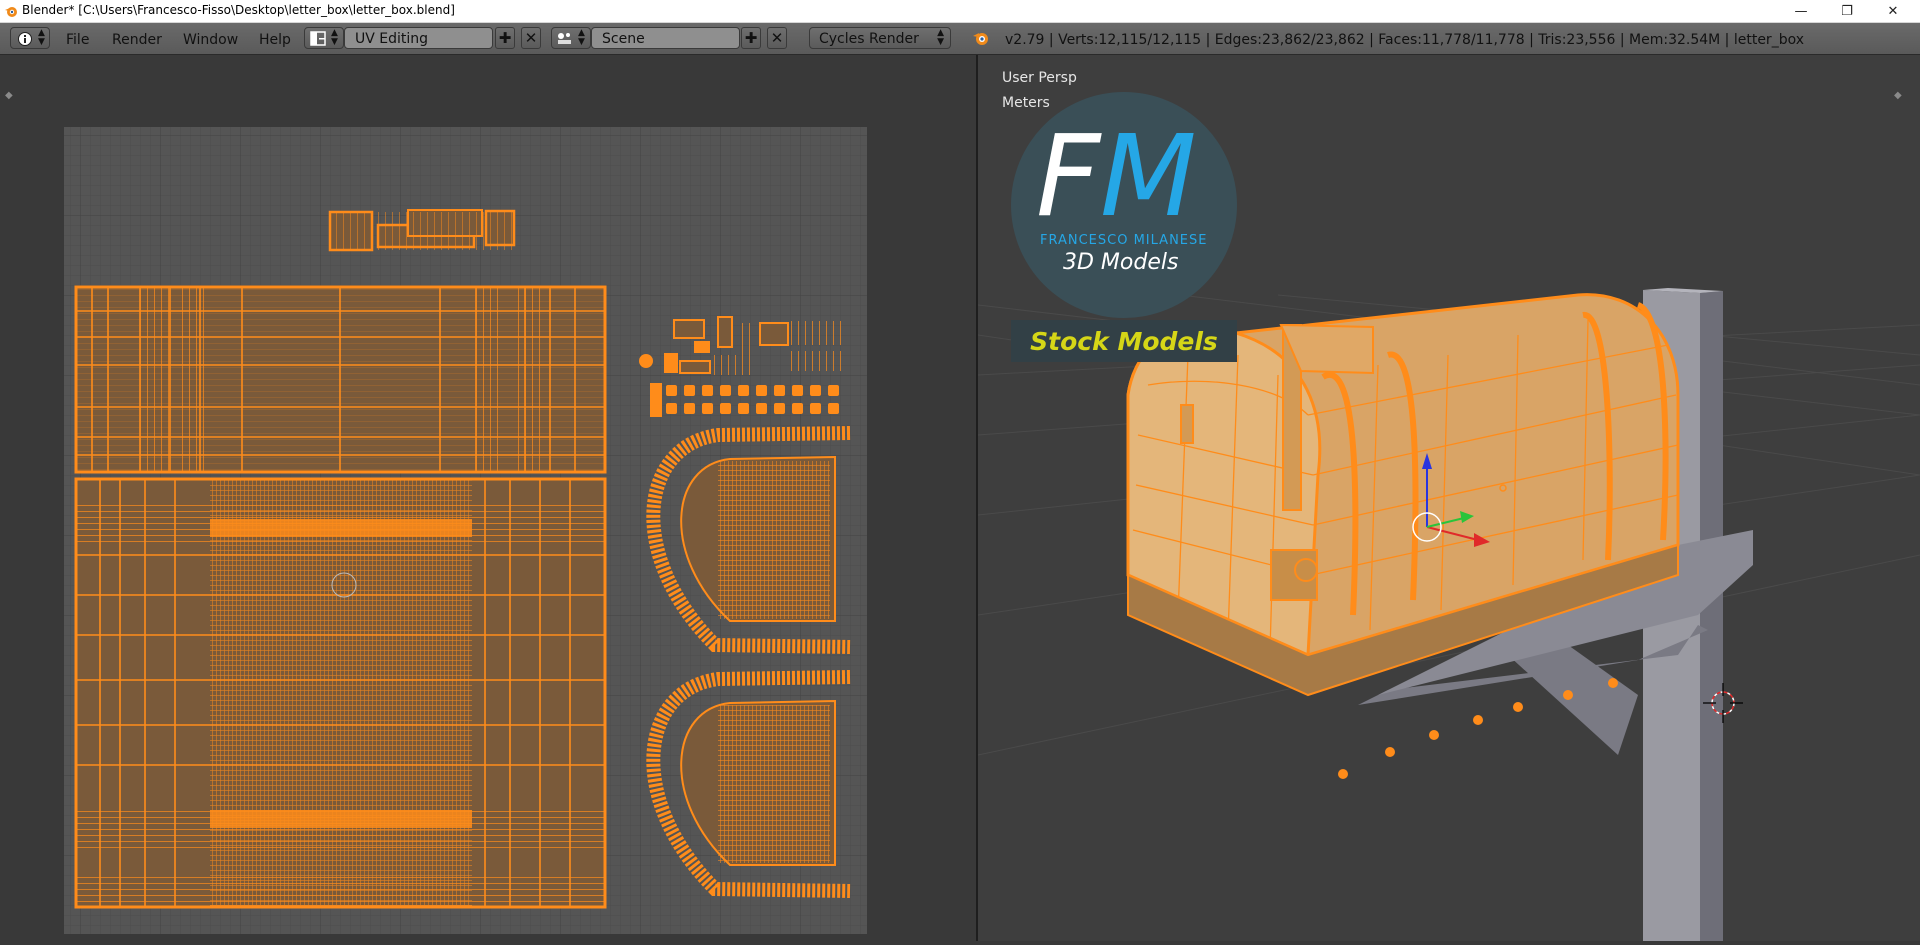 The width and height of the screenshot is (1920, 945). What do you see at coordinates (275, 40) in the screenshot?
I see `menu-help: Help` at bounding box center [275, 40].